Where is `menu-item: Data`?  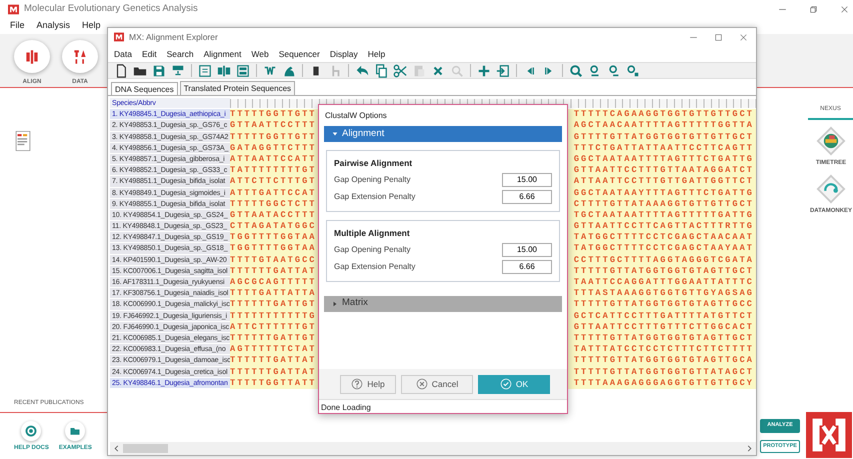
menu-item: Data is located at coordinates (123, 54).